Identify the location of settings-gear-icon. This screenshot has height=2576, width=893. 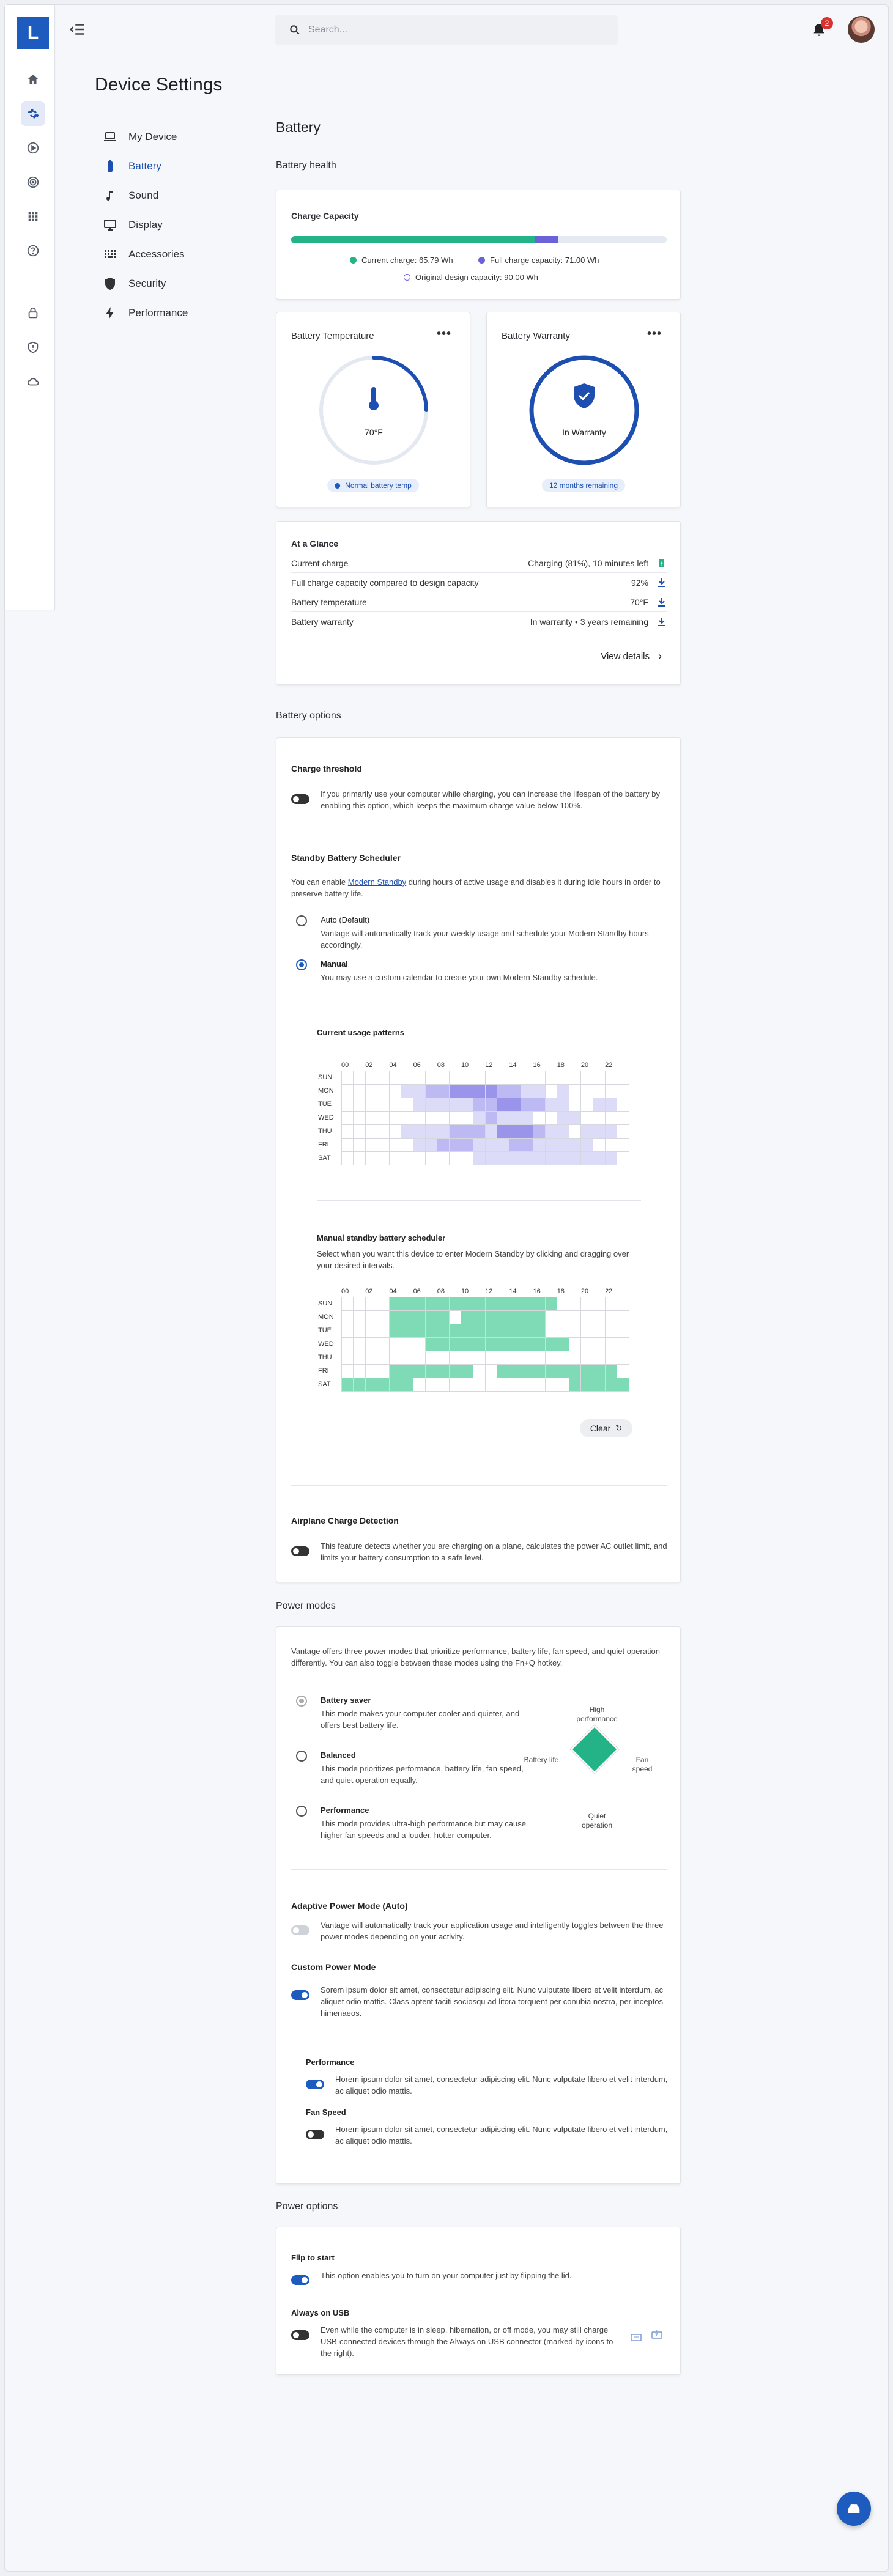
(33, 114).